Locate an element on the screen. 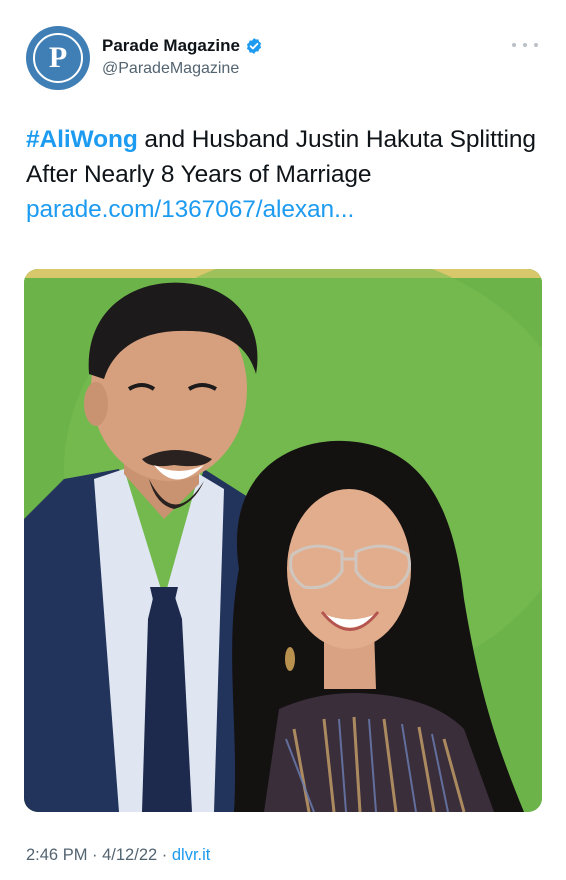  user-handle: @ParadeMagazine is located at coordinates (182, 69).